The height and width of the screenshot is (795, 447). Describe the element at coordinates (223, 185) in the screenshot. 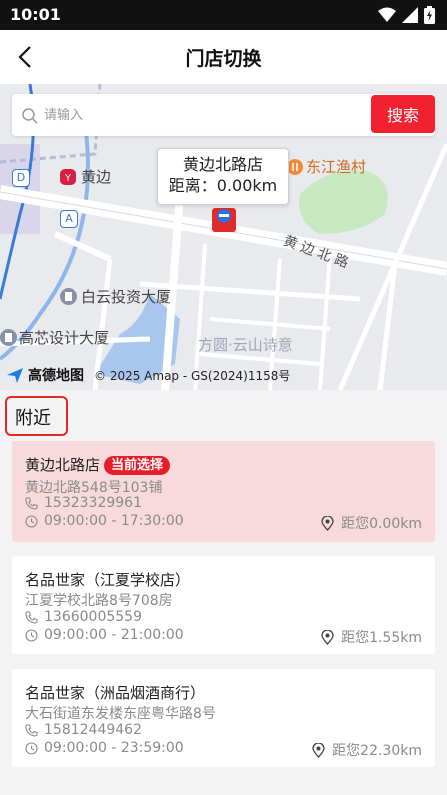

I see `bubble-distance: 距离：0.00km` at that location.